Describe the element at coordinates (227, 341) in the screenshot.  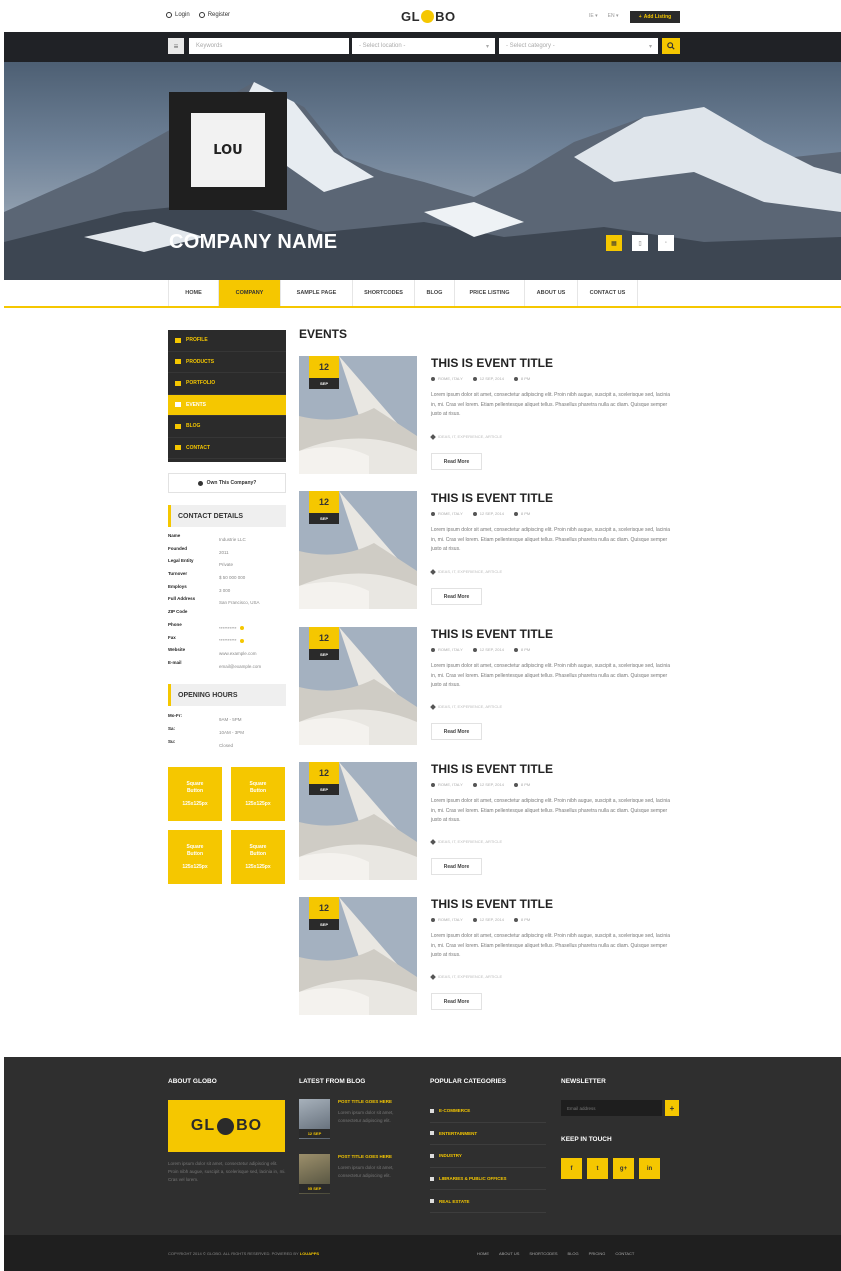
I see `sidebar-item-profile: PROFILE` at that location.